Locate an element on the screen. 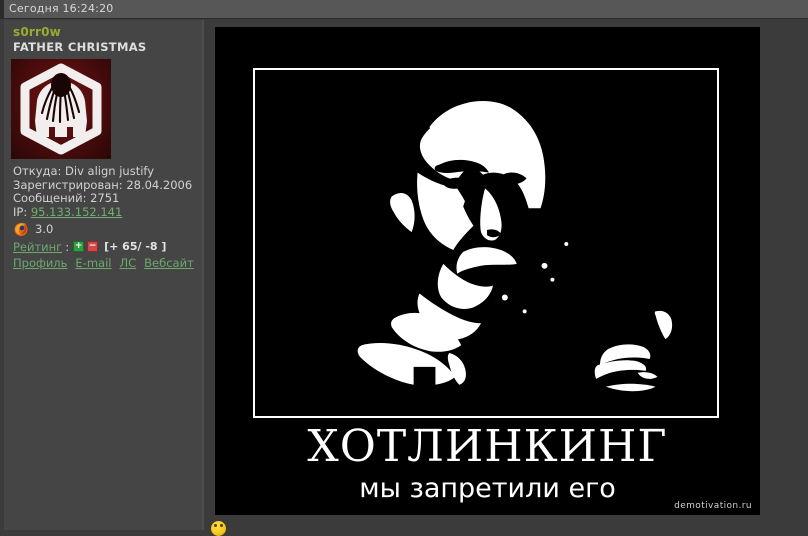 The height and width of the screenshot is (536, 808). smiley-right-eye is located at coordinates (221, 525).